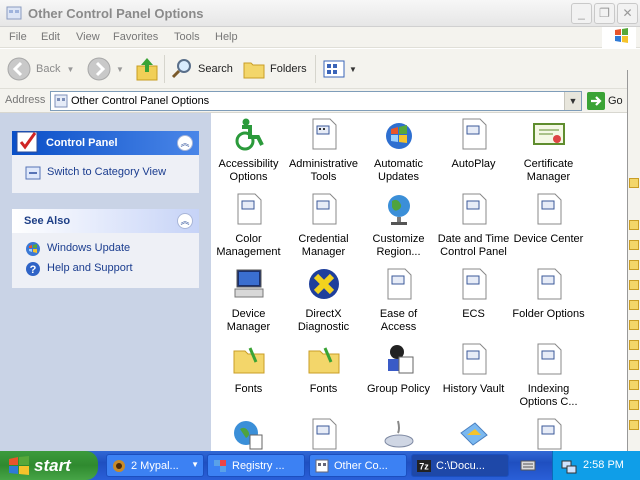  What do you see at coordinates (88, 37) in the screenshot?
I see `menu-view: View` at bounding box center [88, 37].